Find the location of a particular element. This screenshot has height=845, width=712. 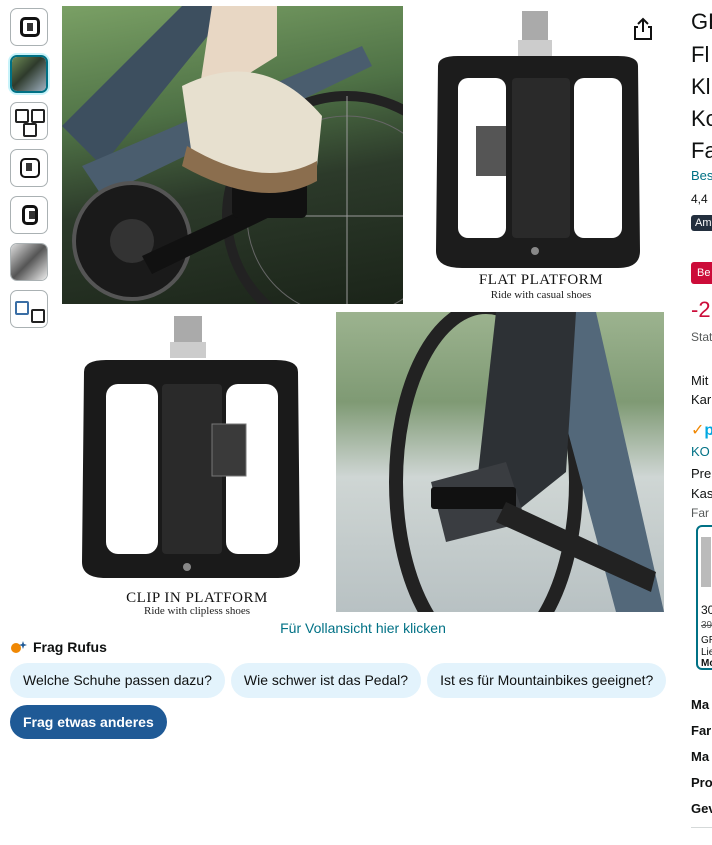

thumbnail-strip is located at coordinates (31, 172).